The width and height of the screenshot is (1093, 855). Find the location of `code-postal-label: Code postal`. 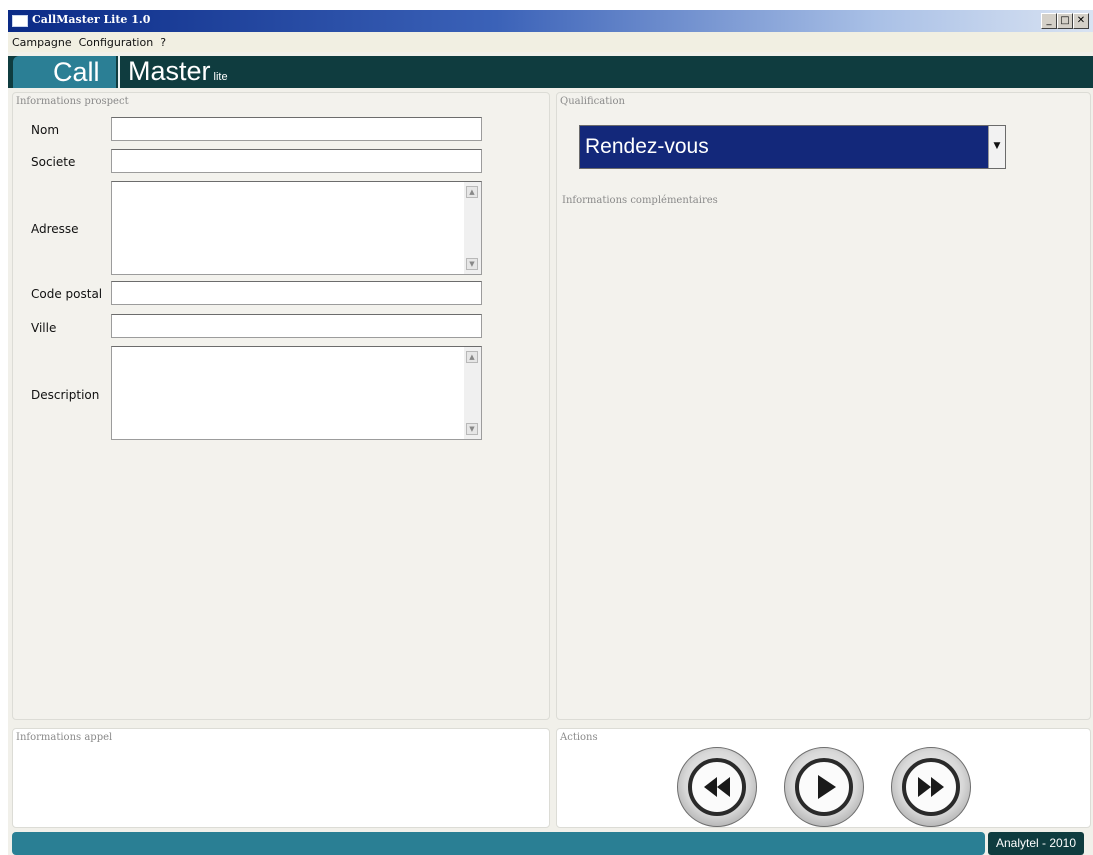

code-postal-label: Code postal is located at coordinates (67, 294).